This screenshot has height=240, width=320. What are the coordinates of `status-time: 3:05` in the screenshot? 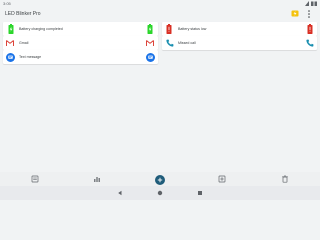 It's located at (7, 3).